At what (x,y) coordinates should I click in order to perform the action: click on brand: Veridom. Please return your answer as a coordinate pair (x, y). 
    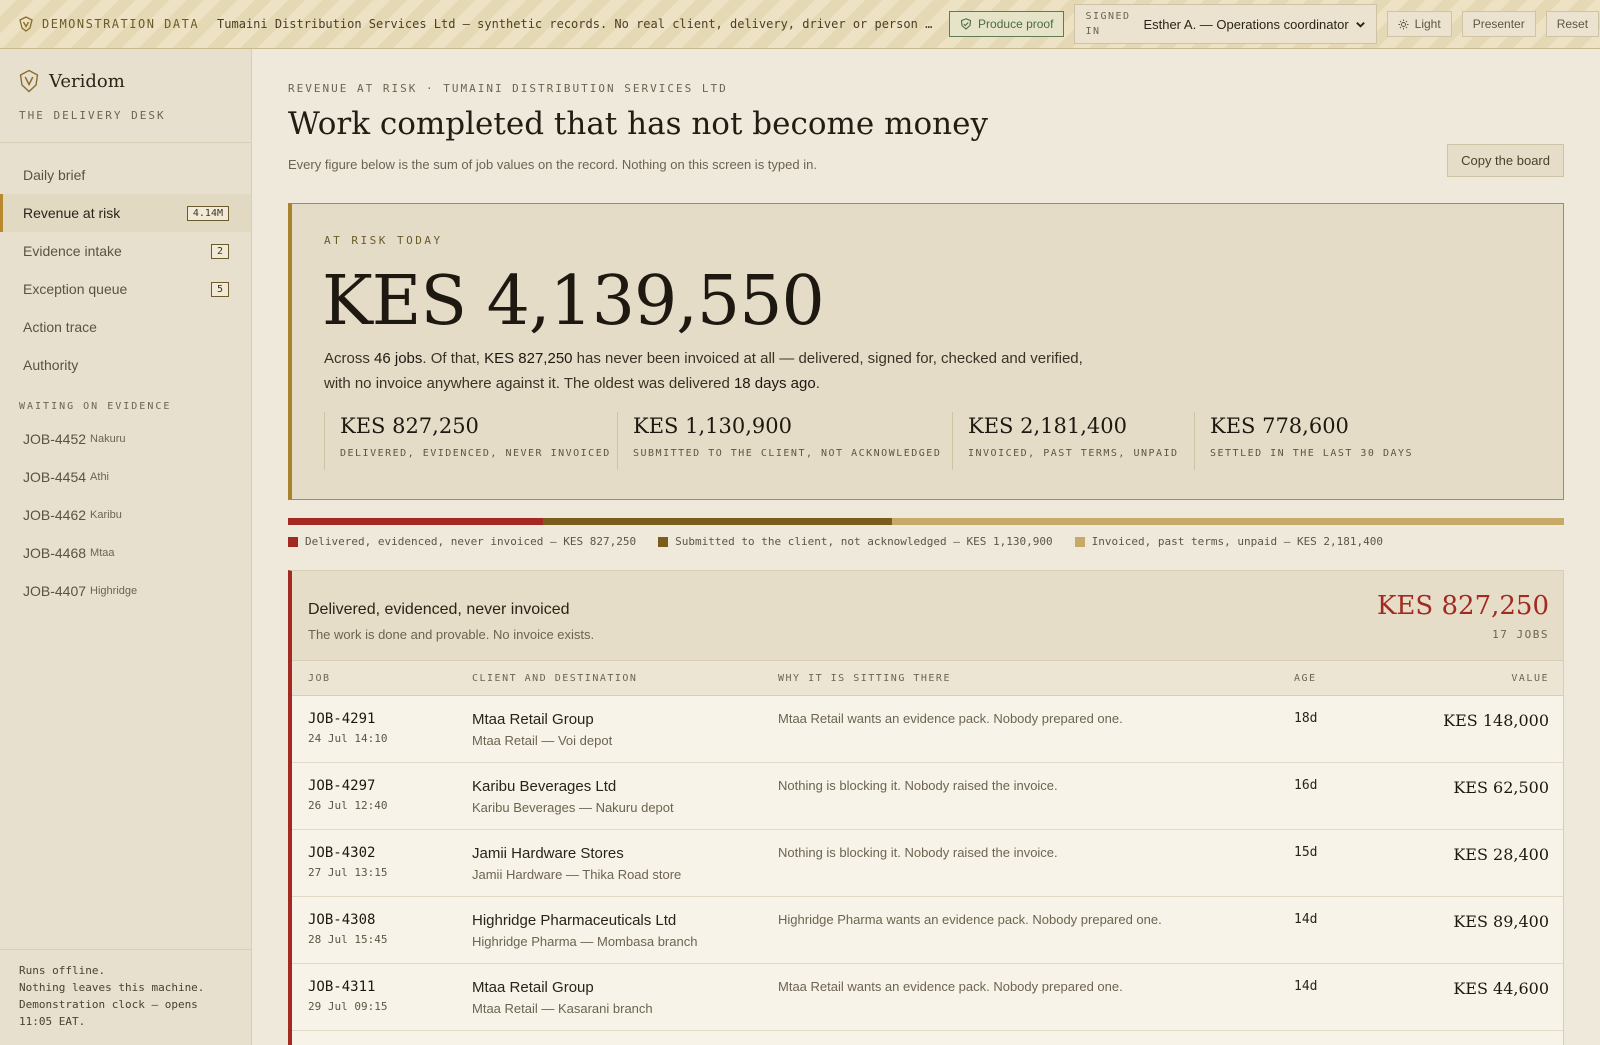
    Looking at the image, I should click on (72, 81).